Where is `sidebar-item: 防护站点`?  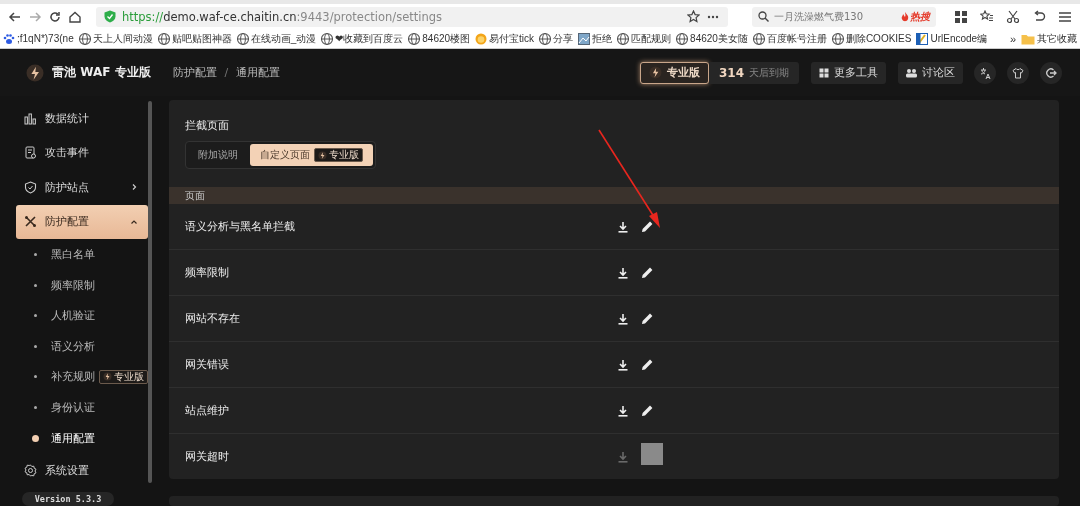
sidebar-item: 防护站点 is located at coordinates (82, 187).